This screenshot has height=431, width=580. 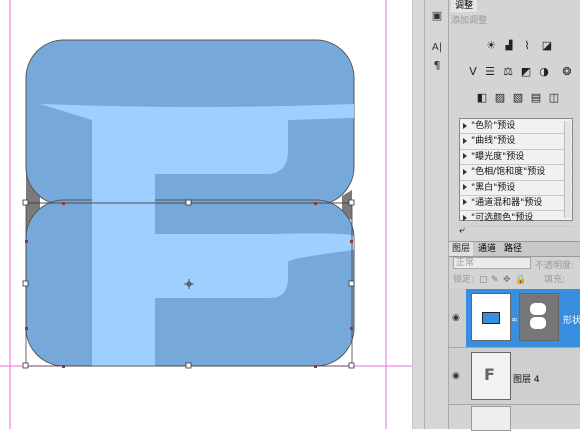 What do you see at coordinates (351, 283) in the screenshot?
I see `handle-middle-right` at bounding box center [351, 283].